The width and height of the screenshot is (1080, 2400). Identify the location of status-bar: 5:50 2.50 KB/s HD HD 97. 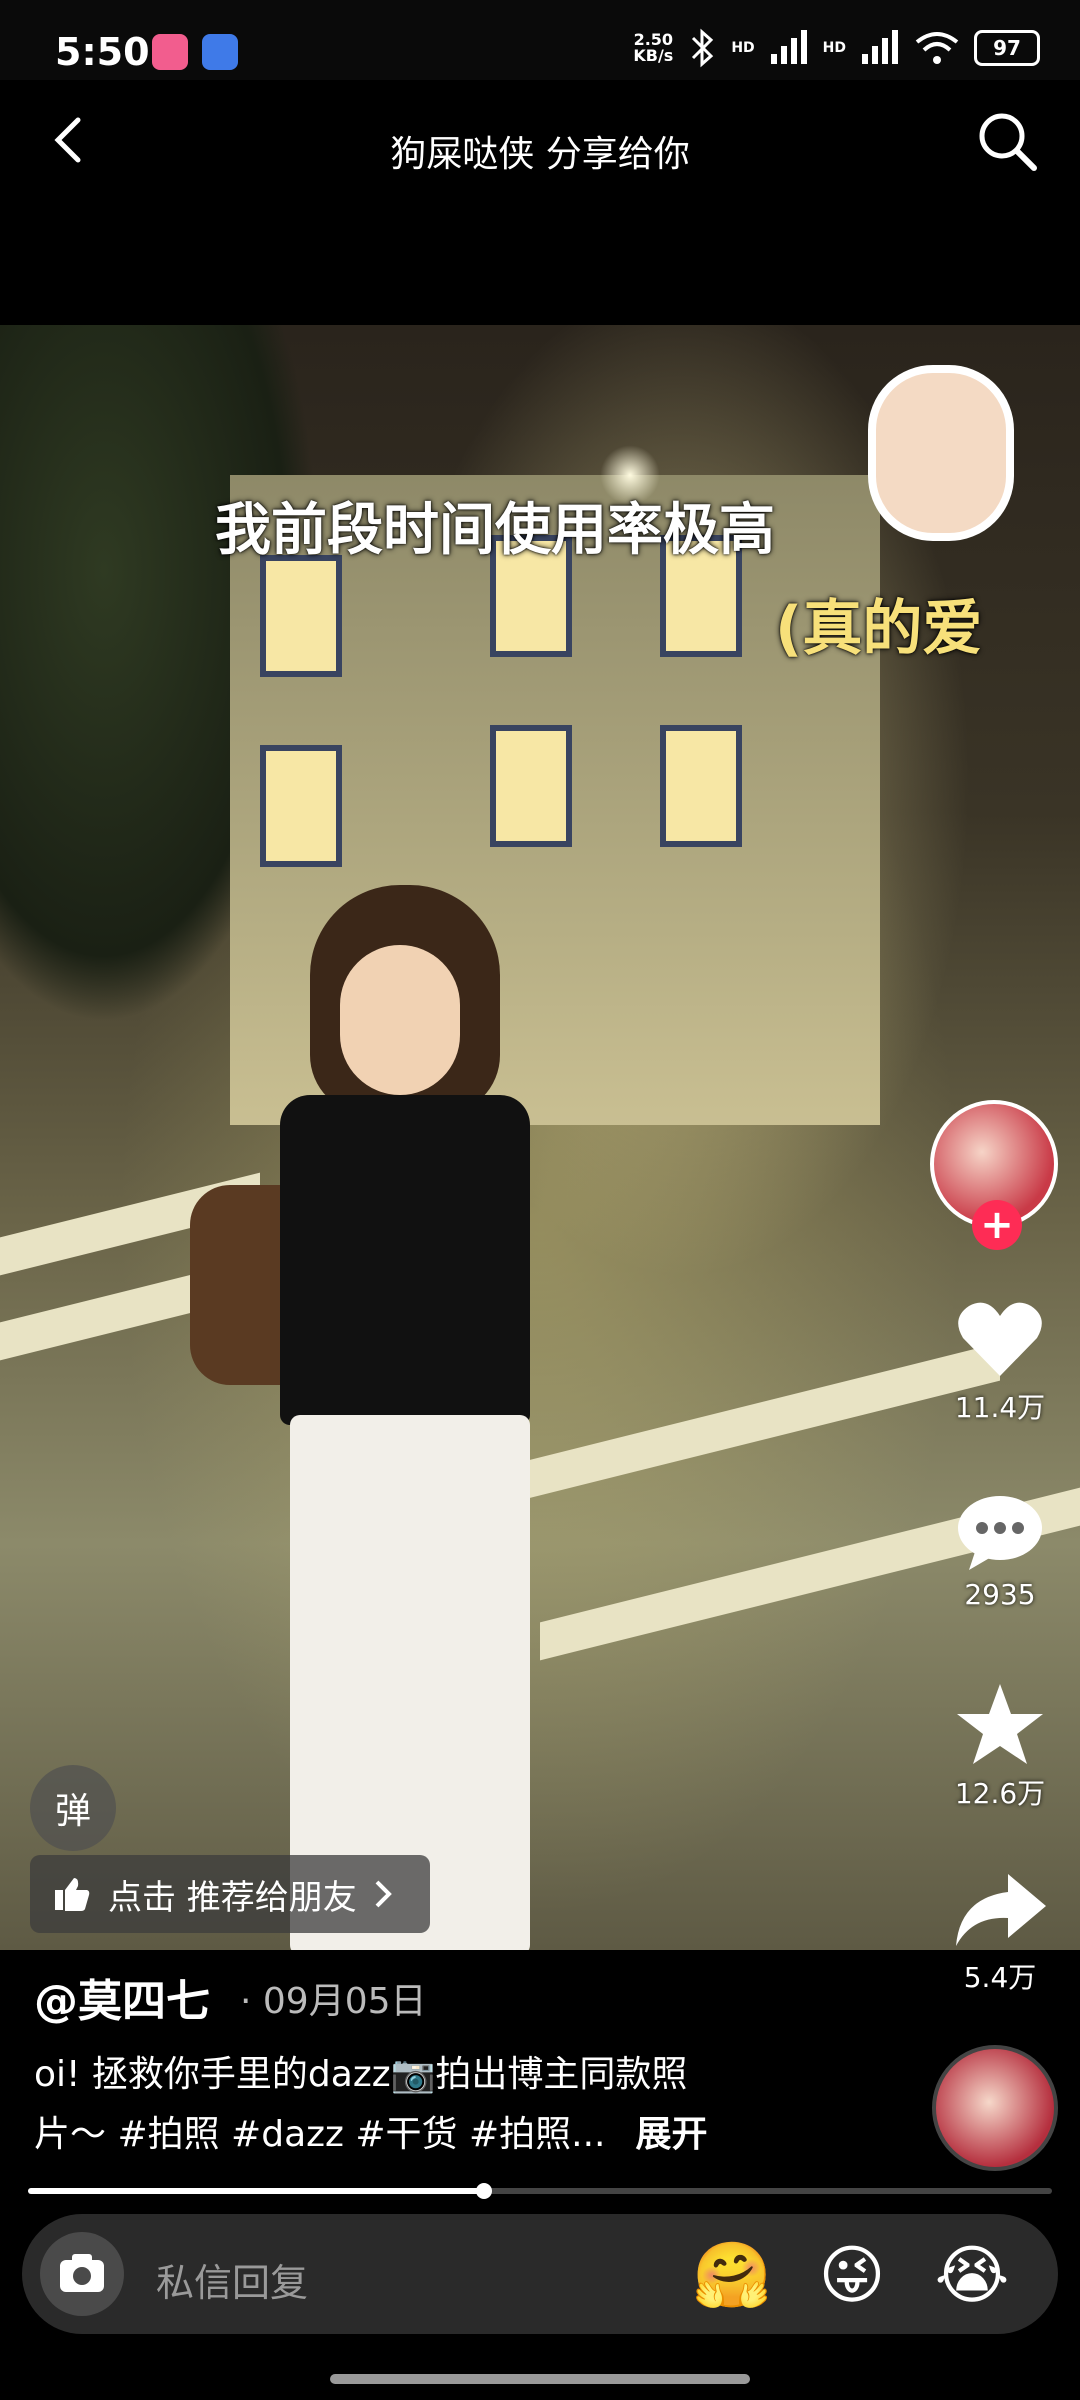
(540, 40).